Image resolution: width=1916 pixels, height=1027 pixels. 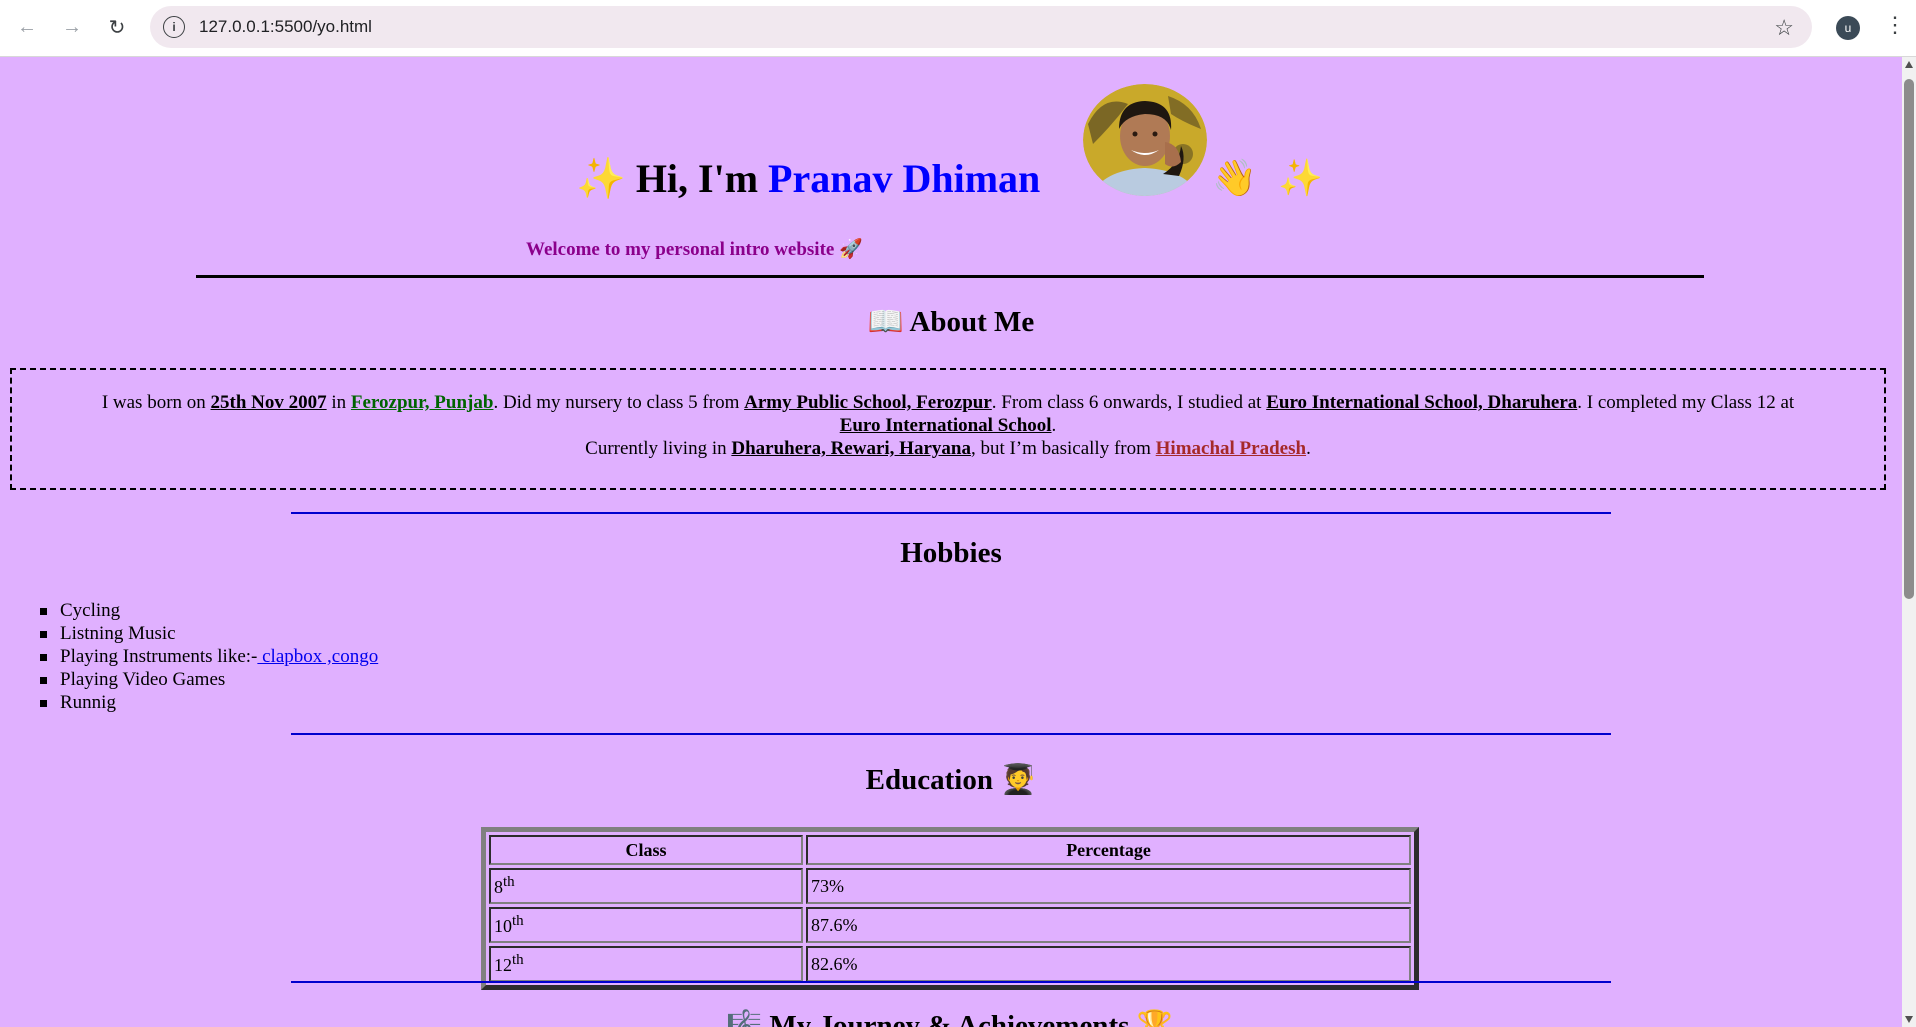 I want to click on back-arrow-icon: ←, so click(x=27, y=27).